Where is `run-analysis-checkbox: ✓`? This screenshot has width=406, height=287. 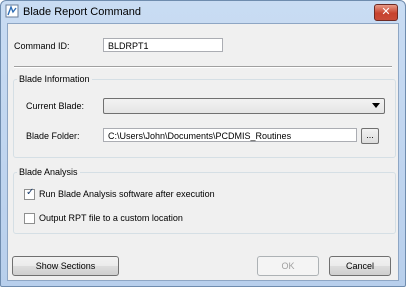
run-analysis-checkbox: ✓ is located at coordinates (29, 193).